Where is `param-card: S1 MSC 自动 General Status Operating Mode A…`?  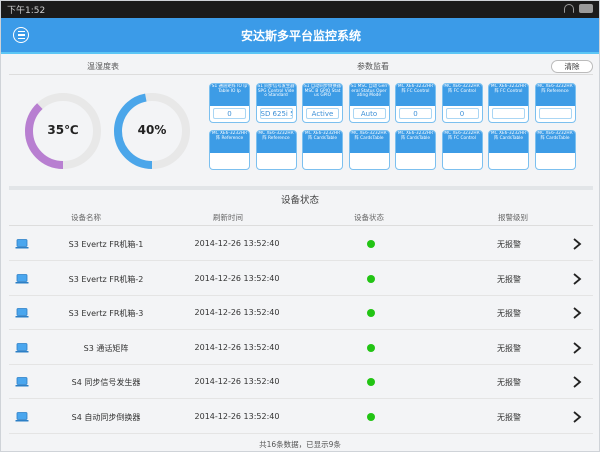
param-card: S1 MSC 自动 General Status Operating Mode A… is located at coordinates (369, 103).